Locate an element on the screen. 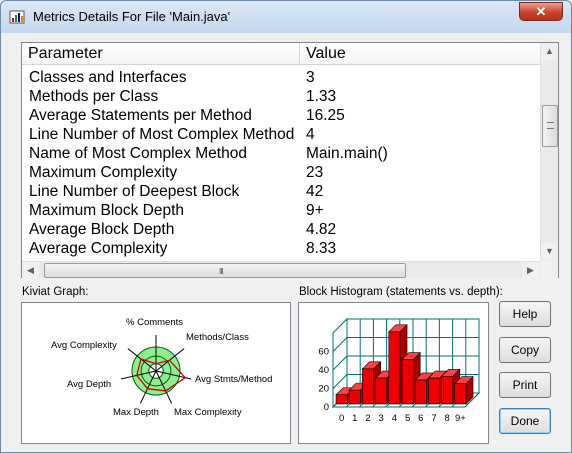 This screenshot has width=572, height=453. vertical-scrollbar: ▲ ▼ is located at coordinates (549, 152).